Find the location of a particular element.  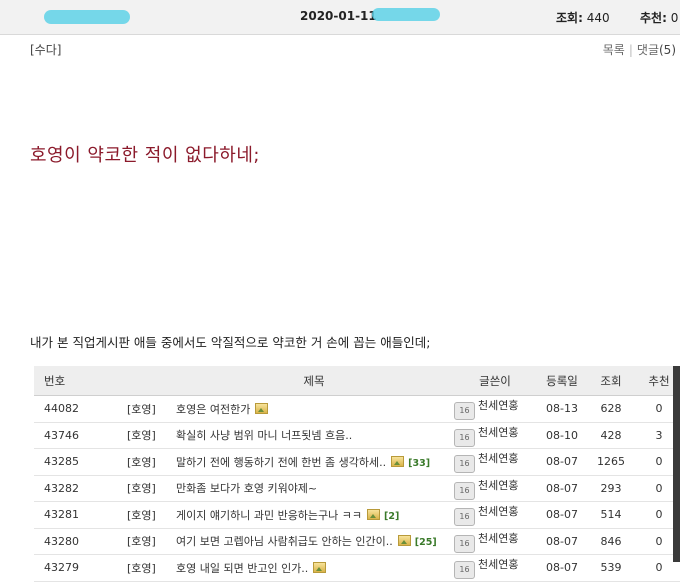

comments-link-label: 댓글 is located at coordinates (647, 50).